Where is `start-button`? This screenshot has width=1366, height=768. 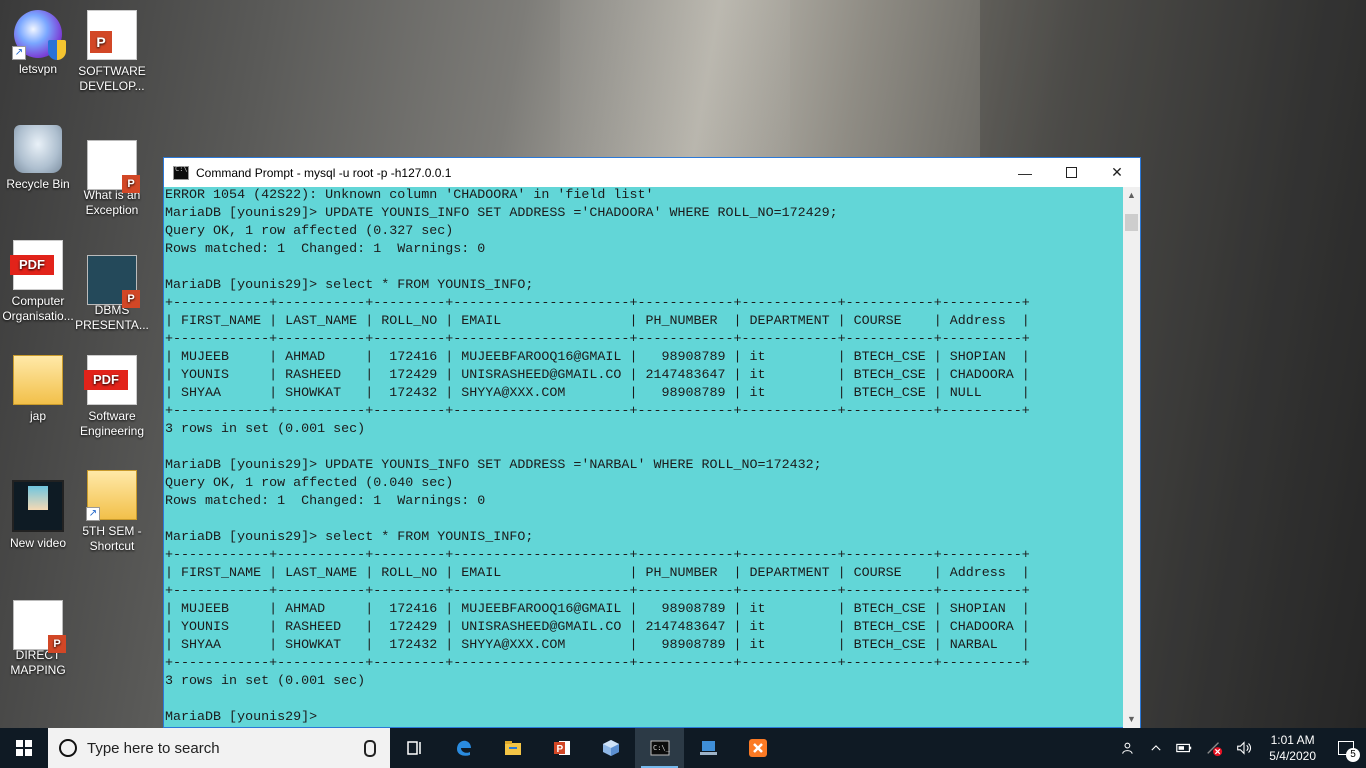 start-button is located at coordinates (24, 748).